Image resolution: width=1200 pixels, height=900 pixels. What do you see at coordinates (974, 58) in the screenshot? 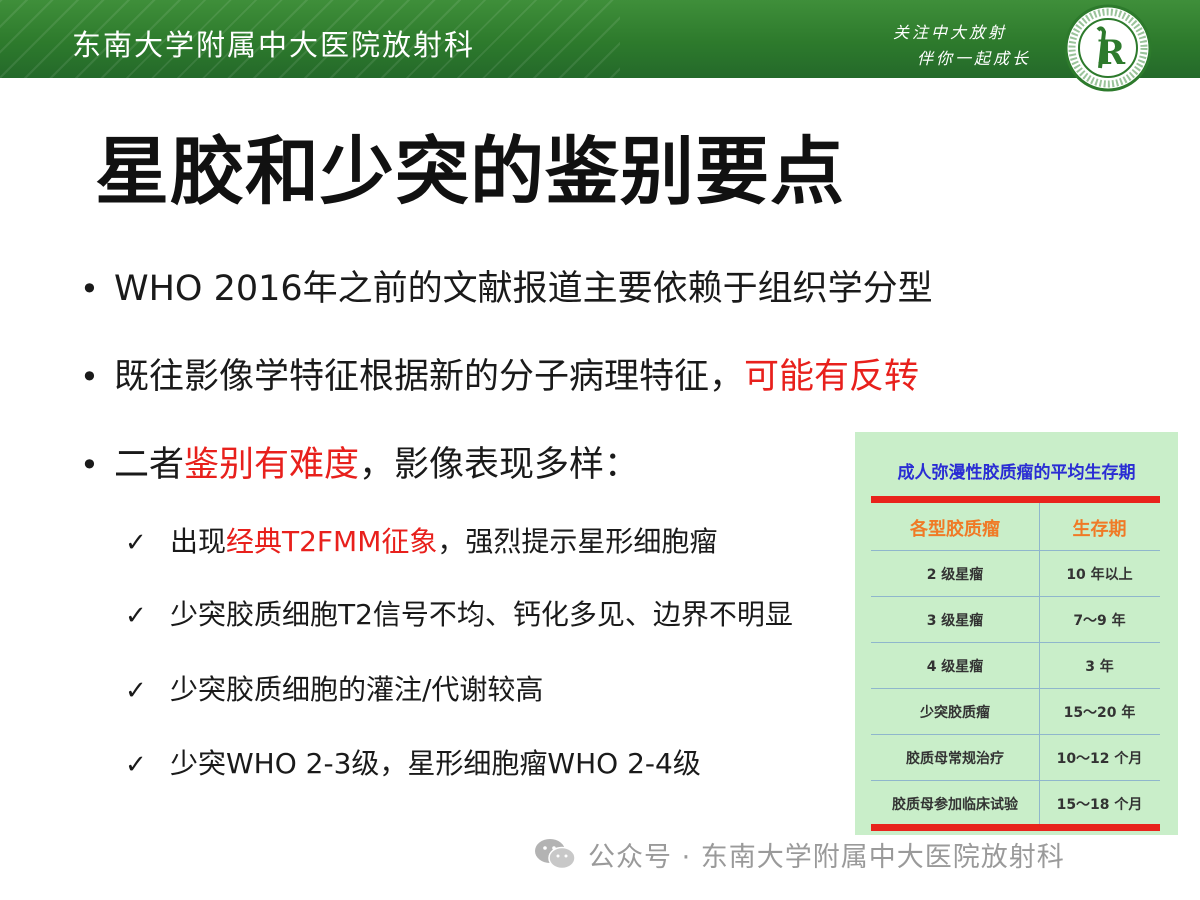
I see `slogan-line-2: 伴你一起成长` at bounding box center [974, 58].